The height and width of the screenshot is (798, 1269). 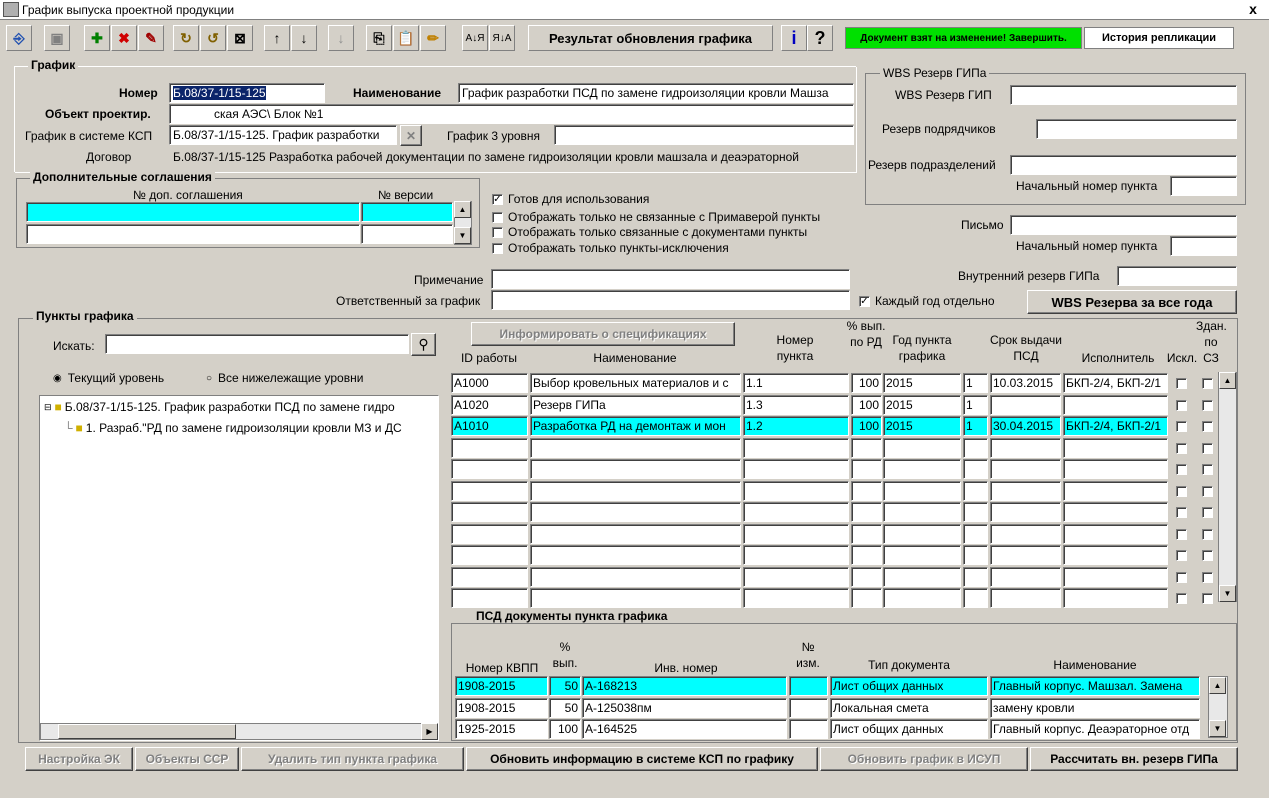 What do you see at coordinates (924, 759) in the screenshot?
I see `update-isup-button: Обновить график в ИСУП` at bounding box center [924, 759].